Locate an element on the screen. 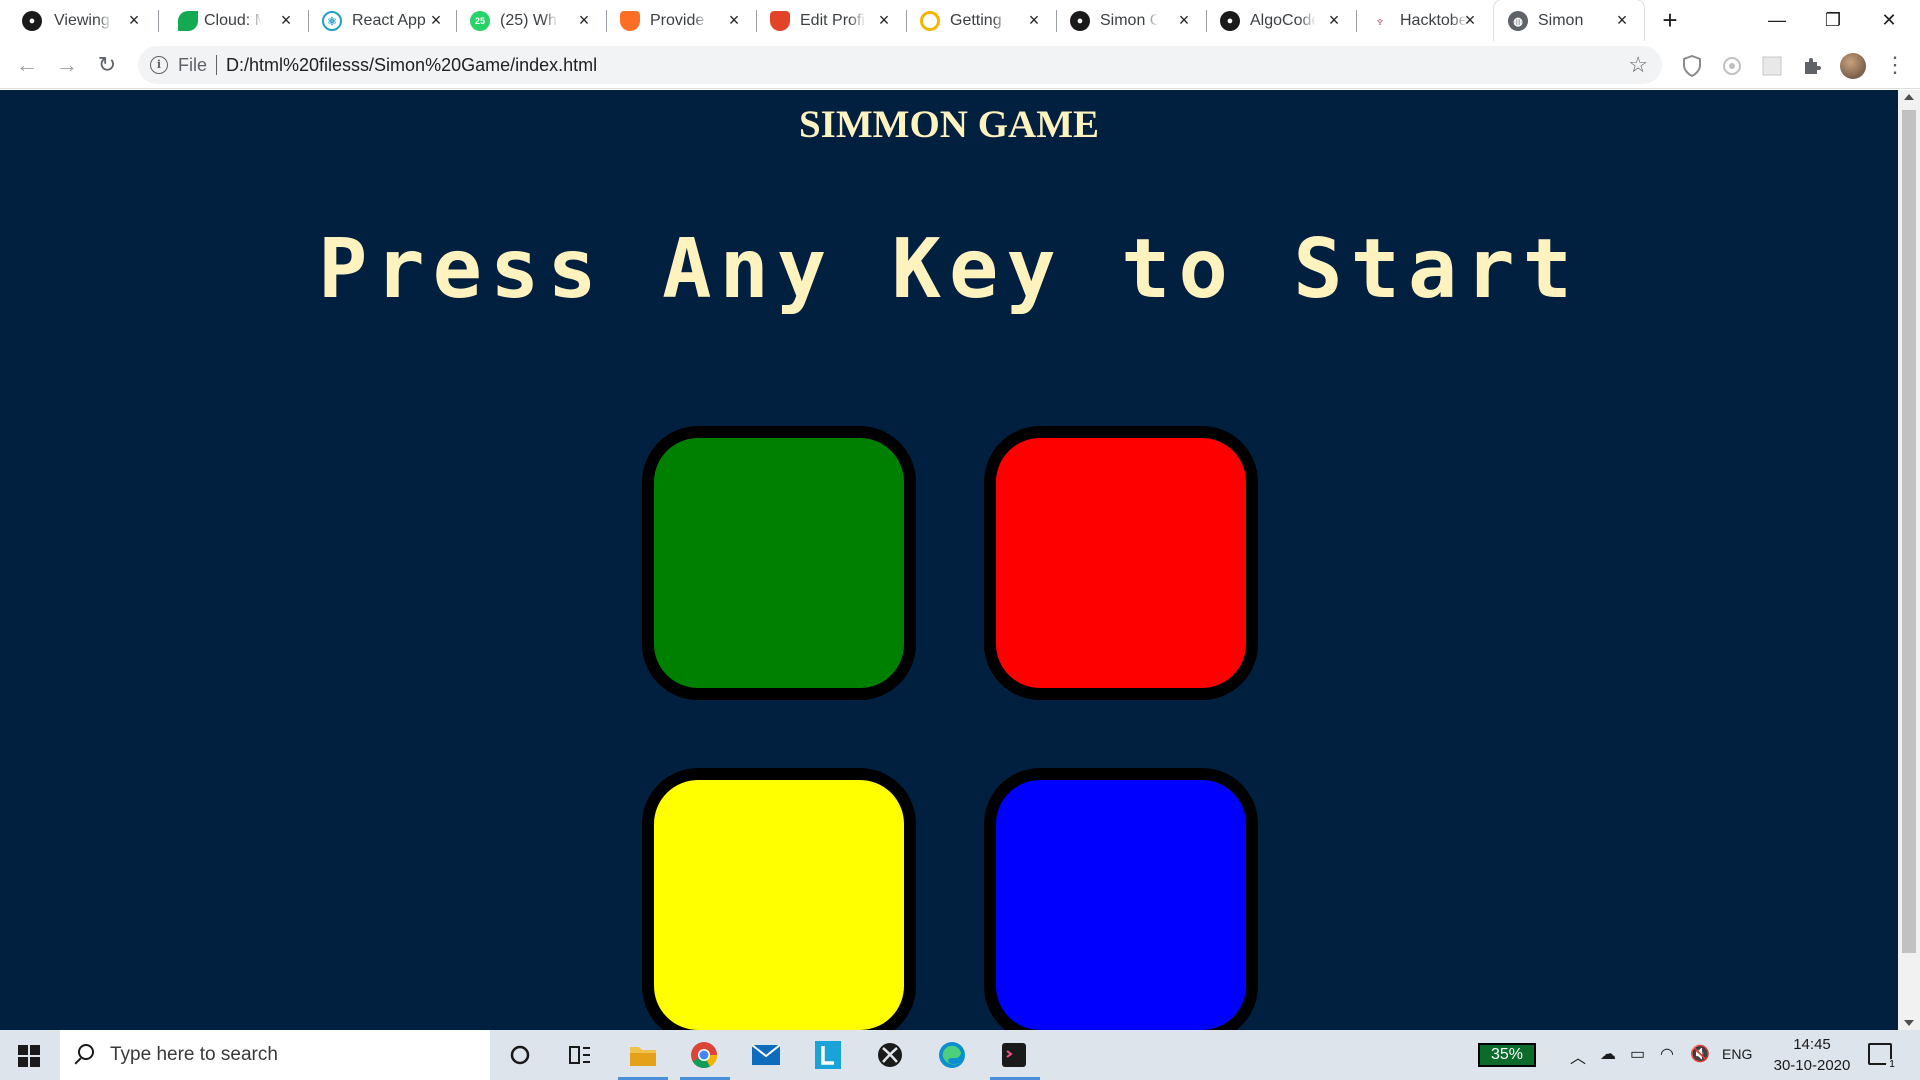  battery-icon: ▭ is located at coordinates (1637, 1054).